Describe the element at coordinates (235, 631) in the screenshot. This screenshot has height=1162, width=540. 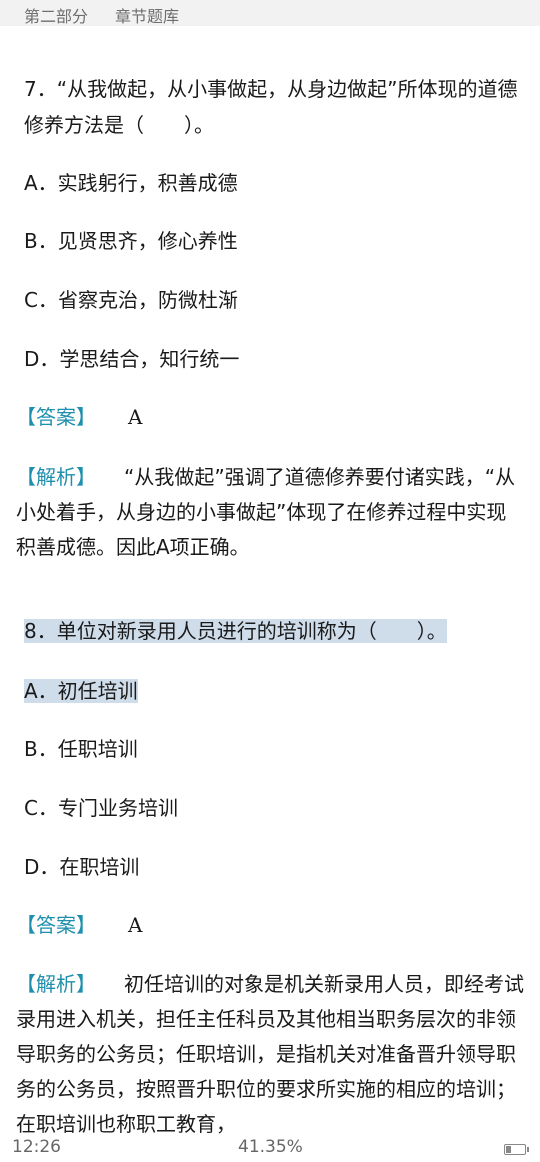
I see `highlighted-stem: 8．单位对新录用人员进行的培训称为（ ）。` at that location.